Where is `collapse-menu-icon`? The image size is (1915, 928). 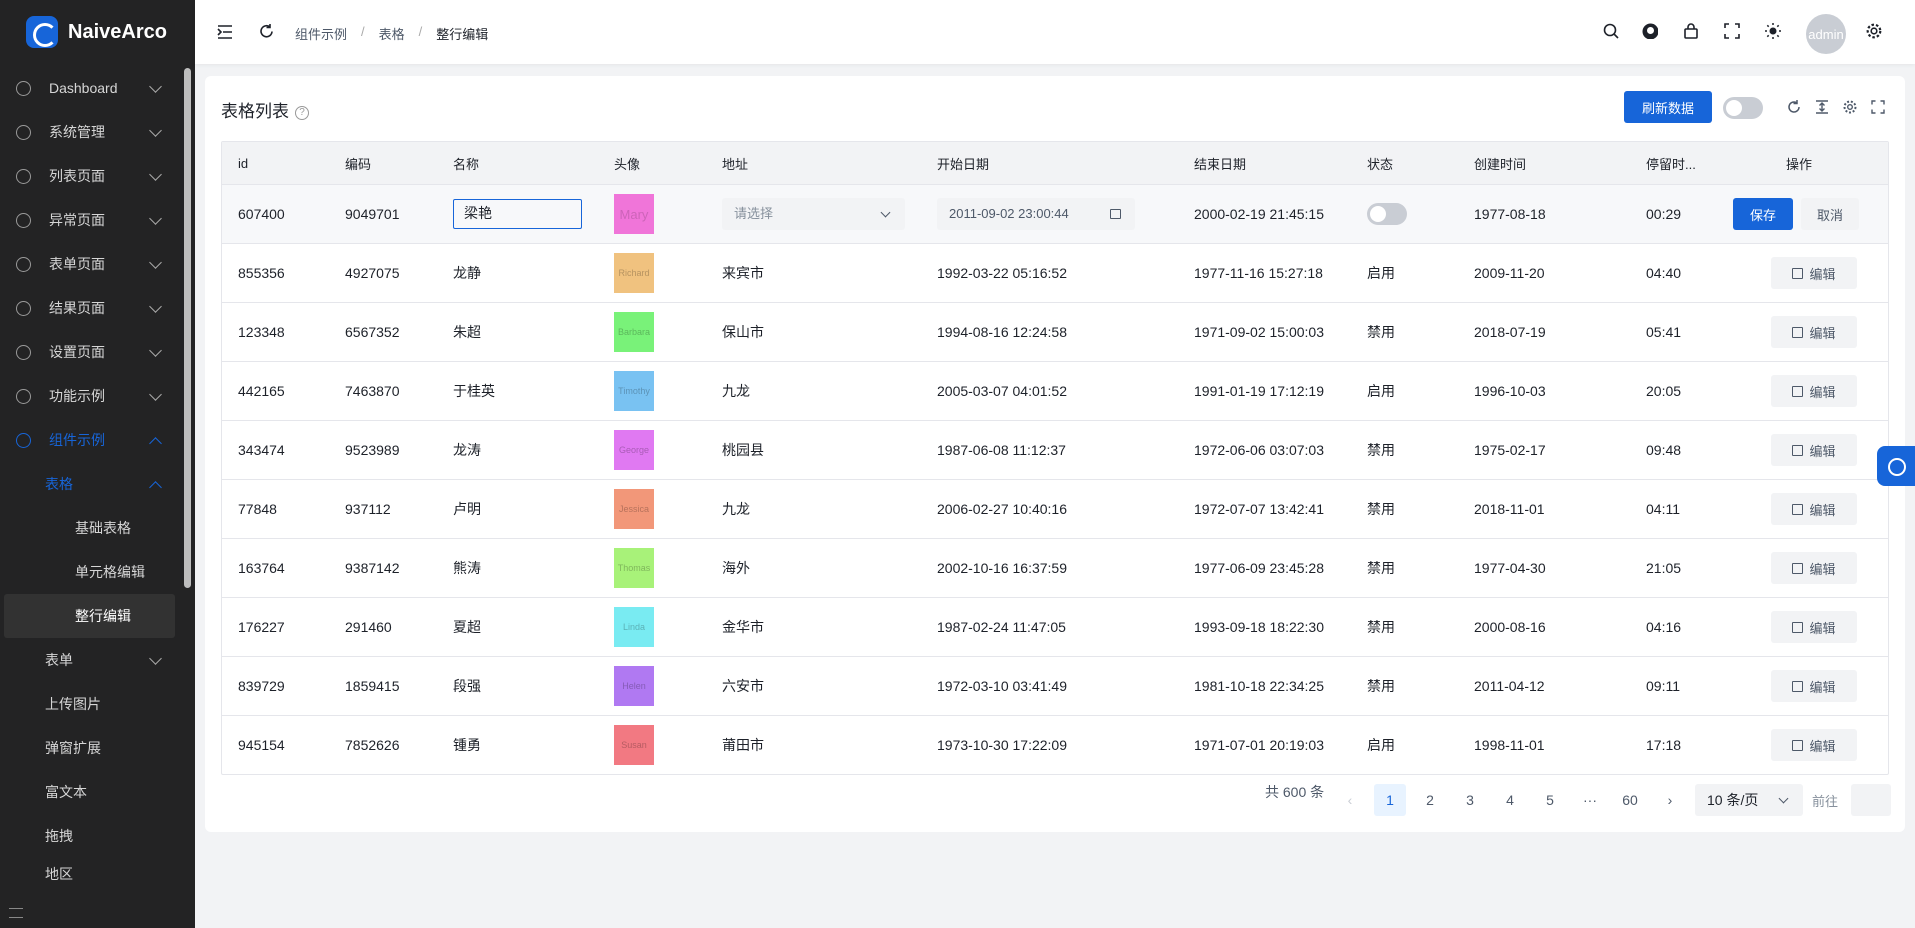
collapse-menu-icon is located at coordinates (16, 913).